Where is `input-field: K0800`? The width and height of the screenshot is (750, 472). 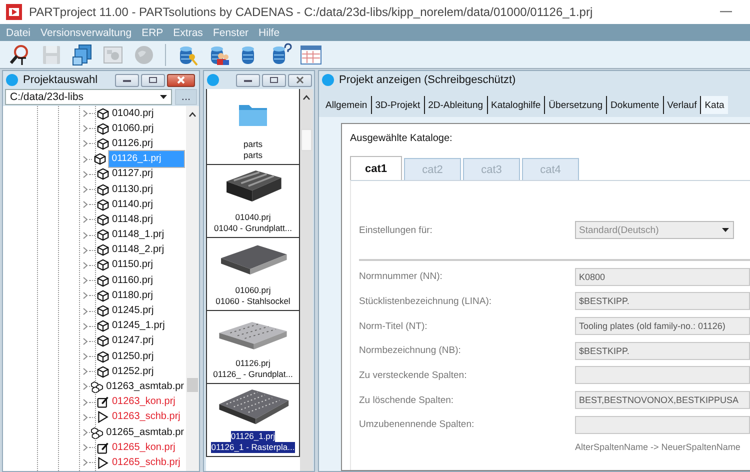 input-field: K0800 is located at coordinates (662, 277).